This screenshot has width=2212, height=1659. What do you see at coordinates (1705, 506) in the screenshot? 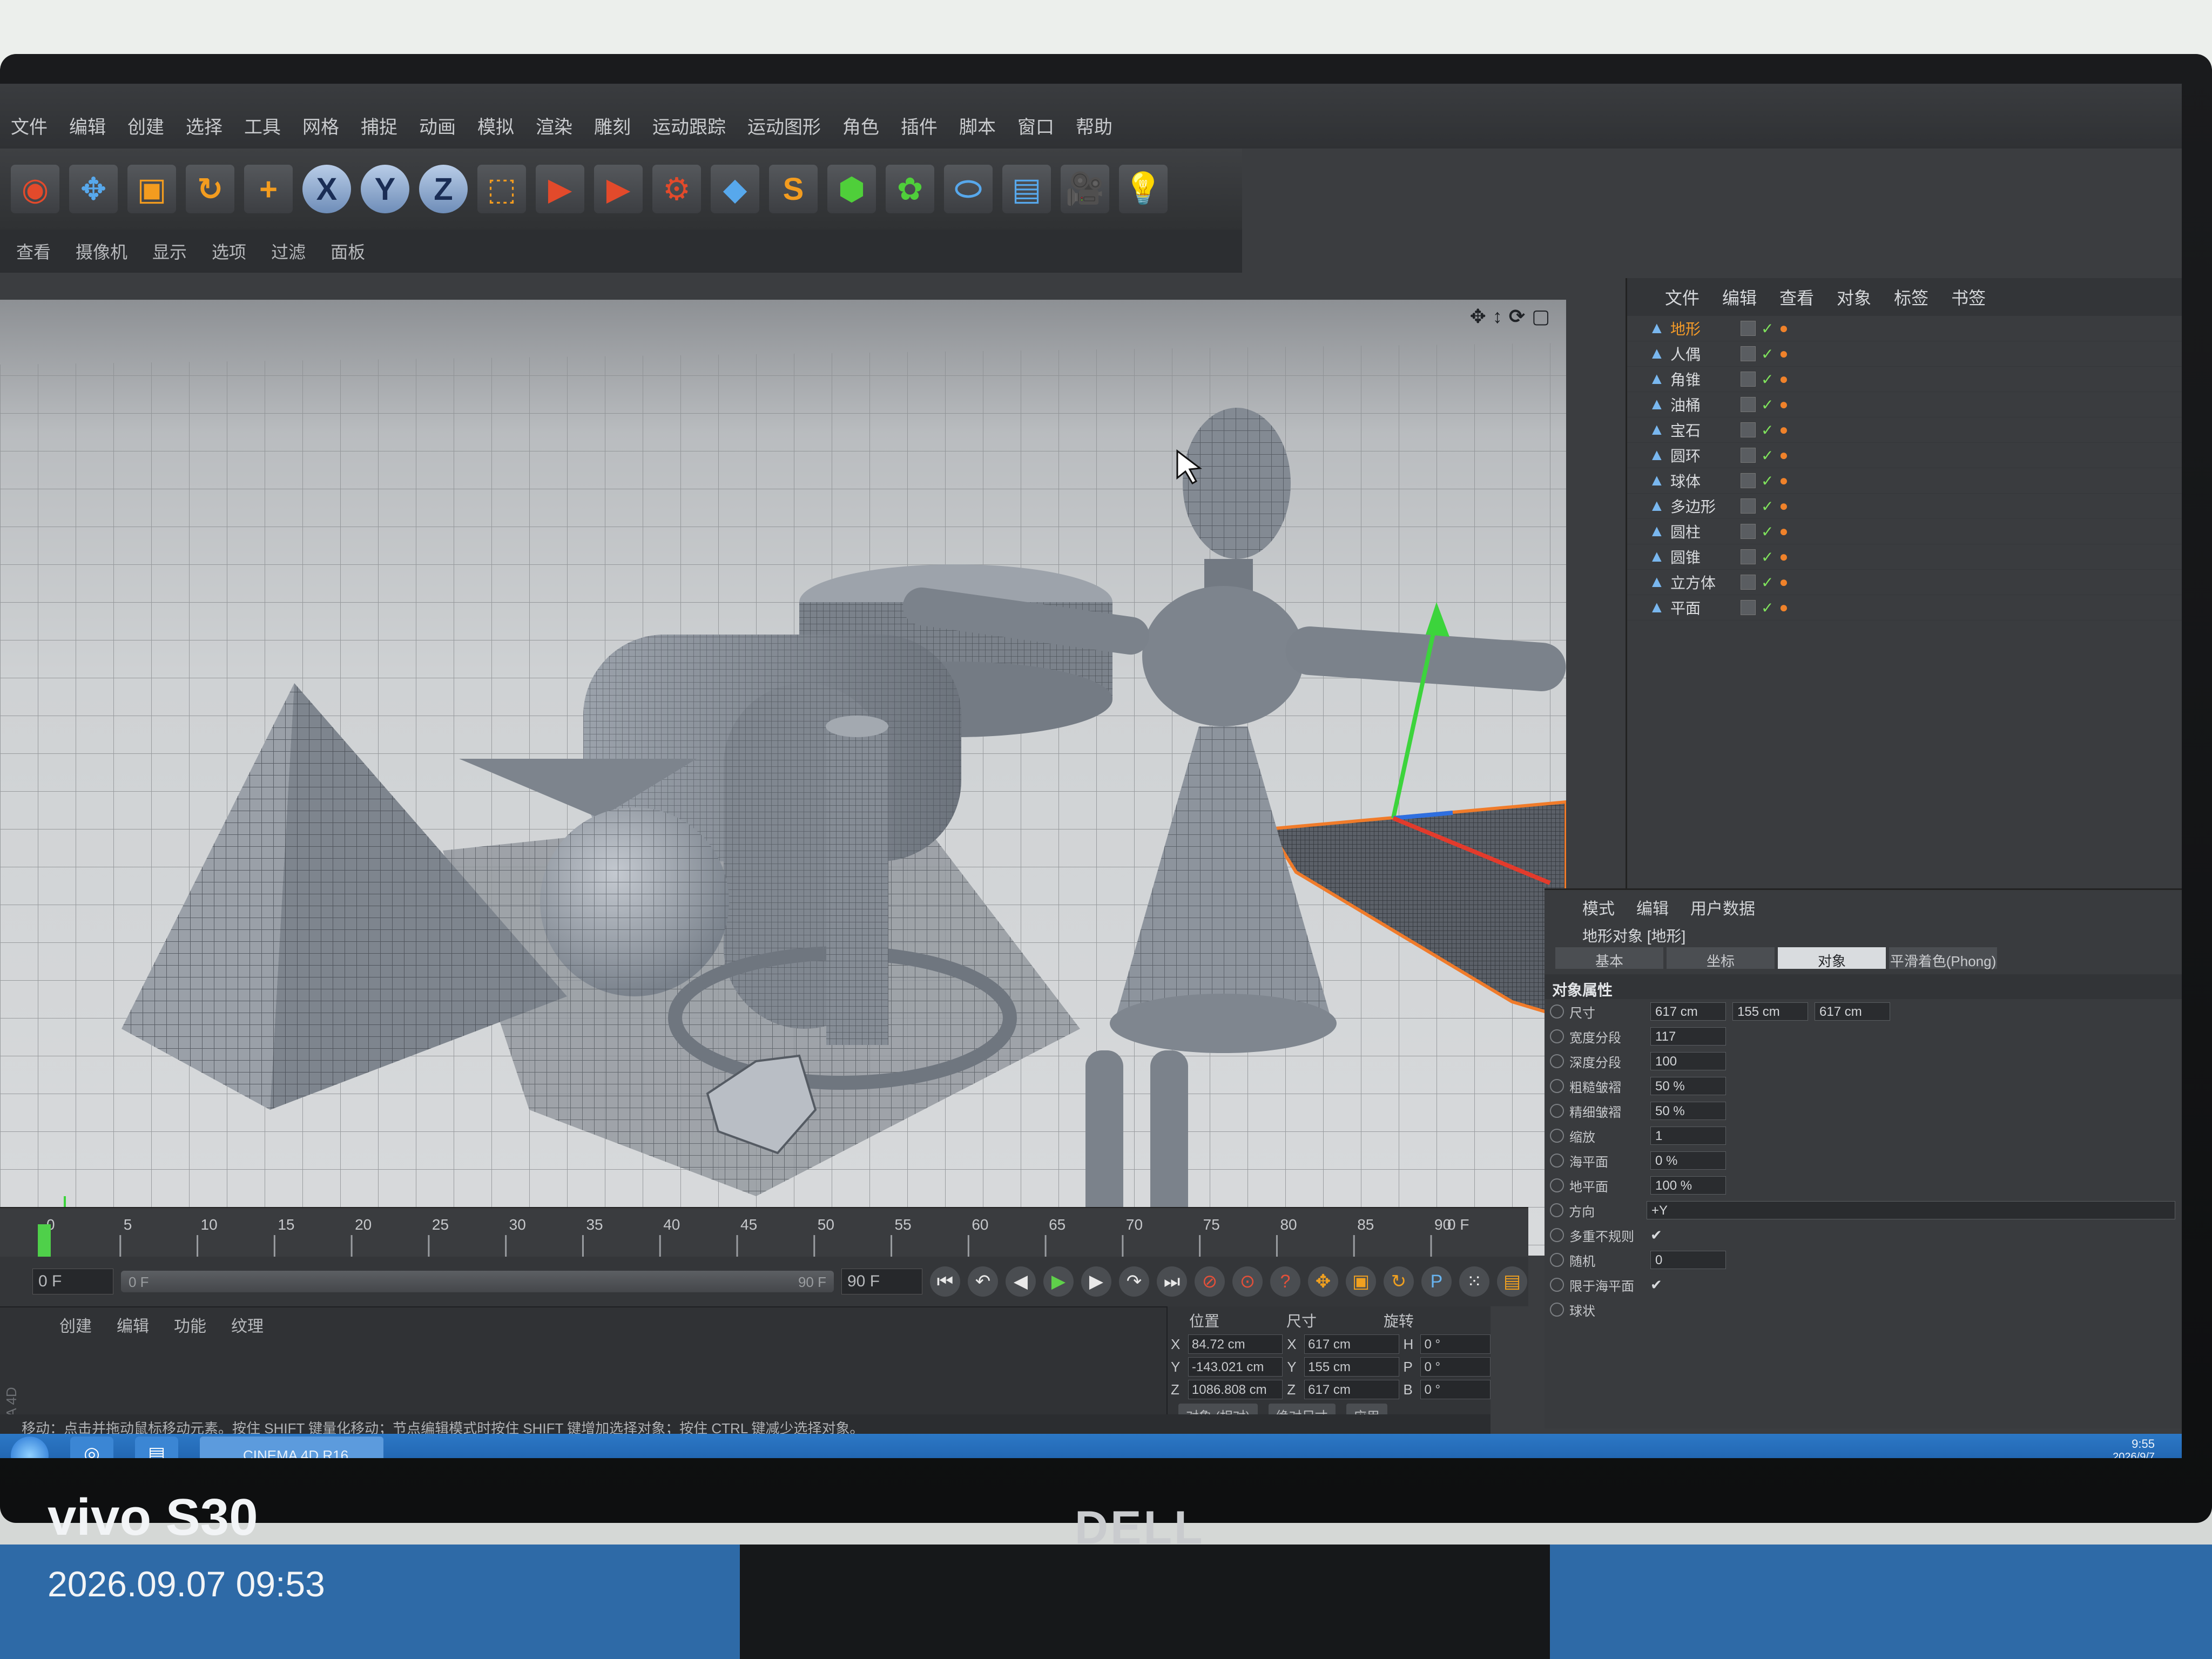
I see `object-name: 多边形` at bounding box center [1705, 506].